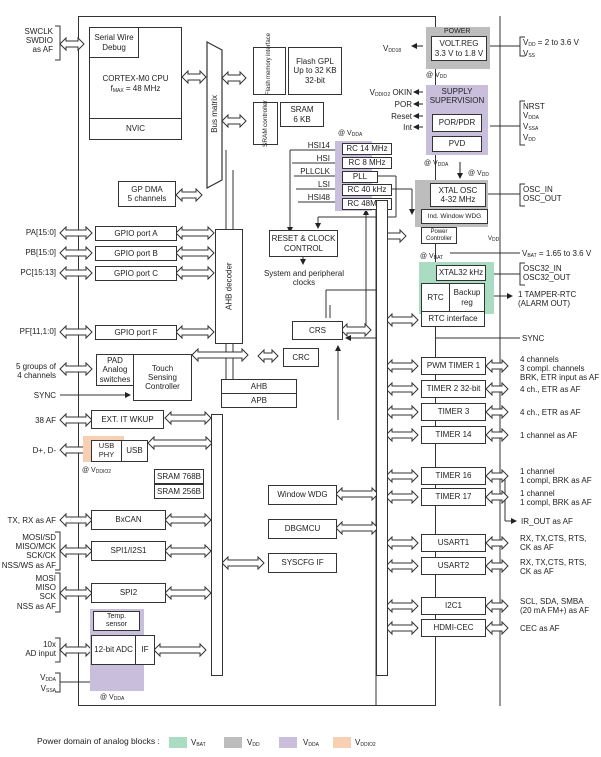  I want to click on bxcan: BxCAN, so click(128, 520).